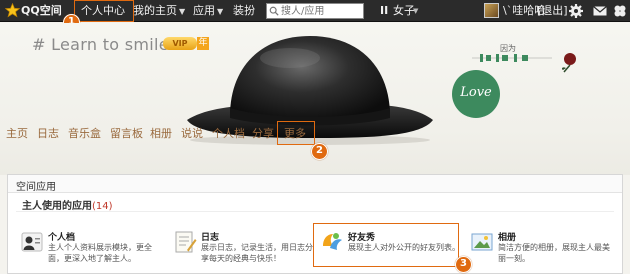  What do you see at coordinates (554, 253) in the screenshot?
I see `app-desc: 简洁方便的相册，展现主人最美丽一刻。` at bounding box center [554, 253].